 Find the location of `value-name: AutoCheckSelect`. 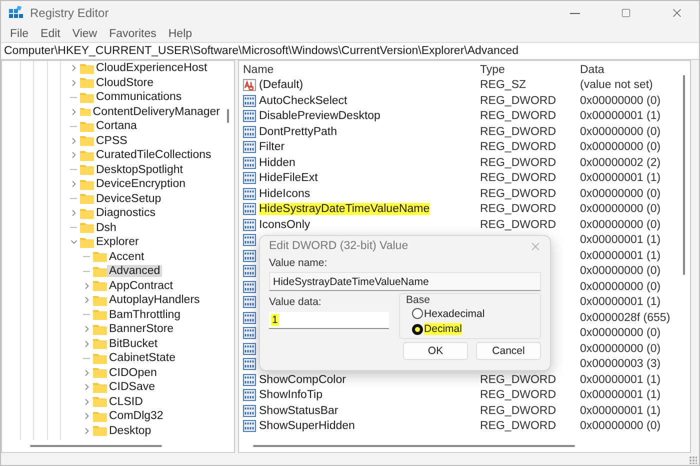

value-name: AutoCheckSelect is located at coordinates (303, 100).